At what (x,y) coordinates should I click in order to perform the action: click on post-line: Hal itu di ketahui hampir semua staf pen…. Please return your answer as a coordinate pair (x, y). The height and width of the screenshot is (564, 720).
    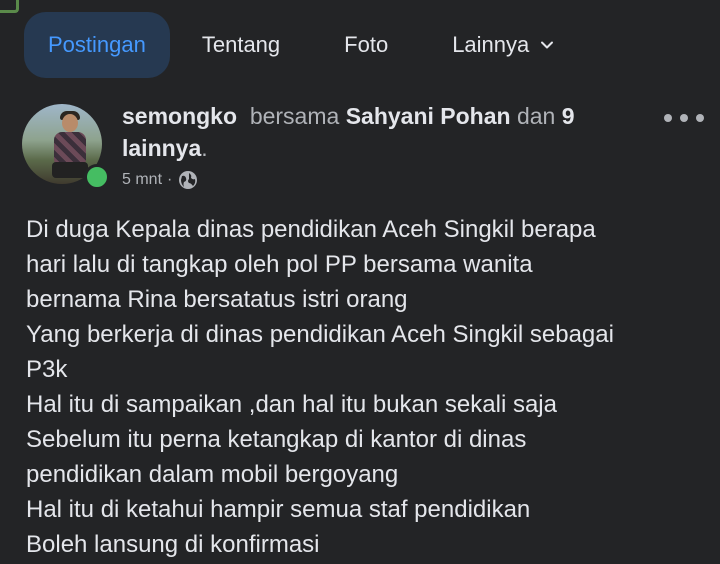
    Looking at the image, I should click on (278, 509).